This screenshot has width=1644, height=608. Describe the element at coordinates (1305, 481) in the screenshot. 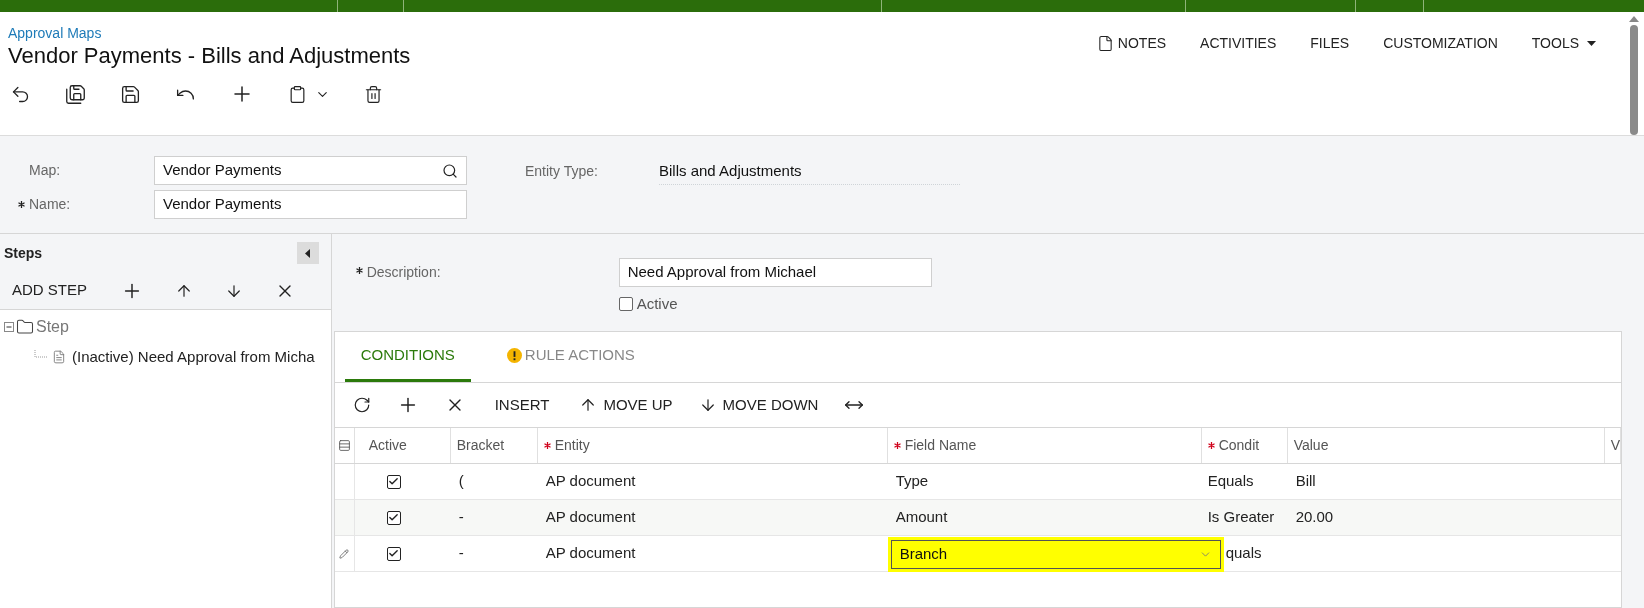

I see `table-cell-text: Bill` at that location.